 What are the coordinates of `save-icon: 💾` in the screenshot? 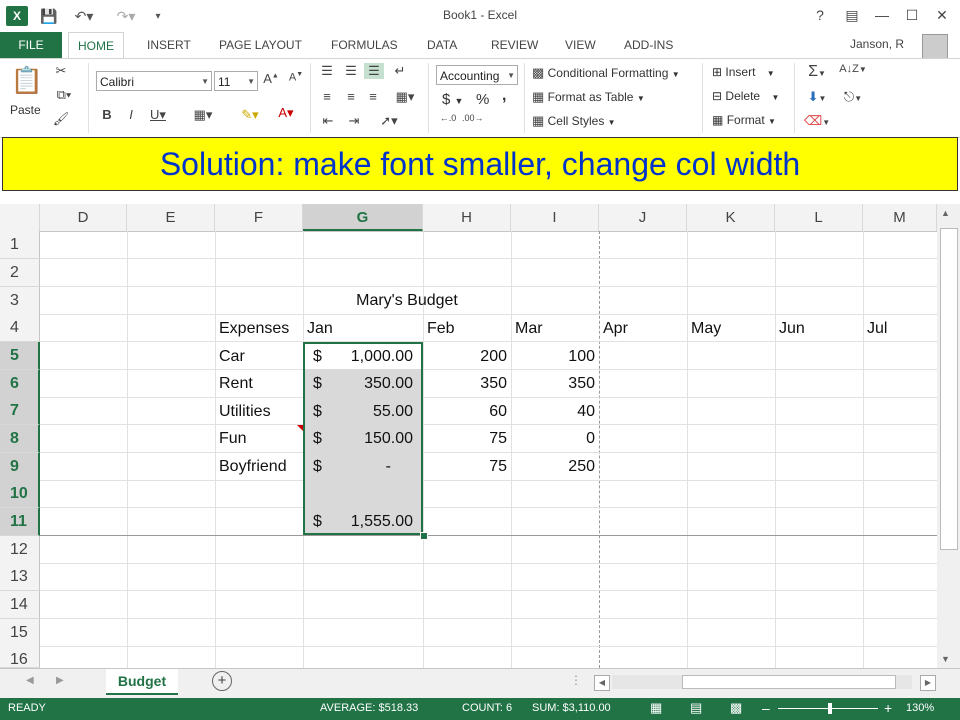 It's located at (49, 16).